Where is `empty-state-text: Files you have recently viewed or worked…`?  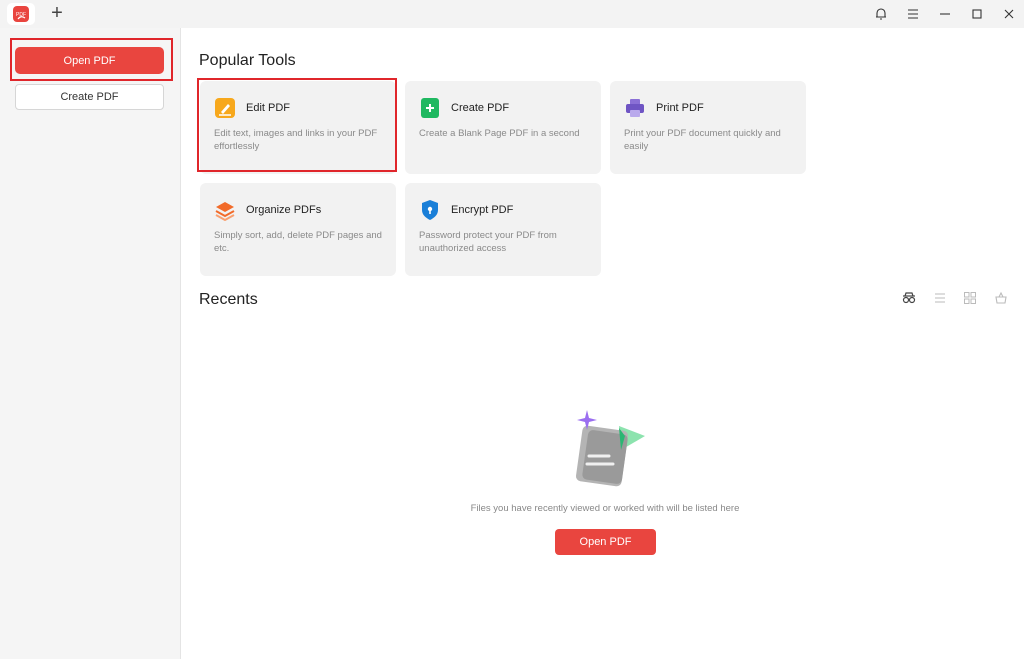
empty-state-text: Files you have recently viewed or worked… is located at coordinates (605, 508).